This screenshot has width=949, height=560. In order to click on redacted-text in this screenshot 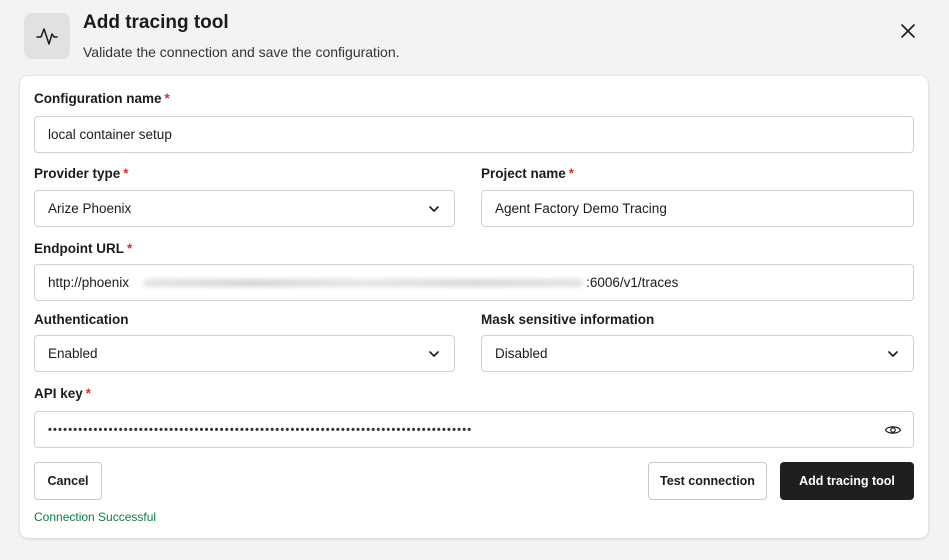, I will do `click(363, 282)`.